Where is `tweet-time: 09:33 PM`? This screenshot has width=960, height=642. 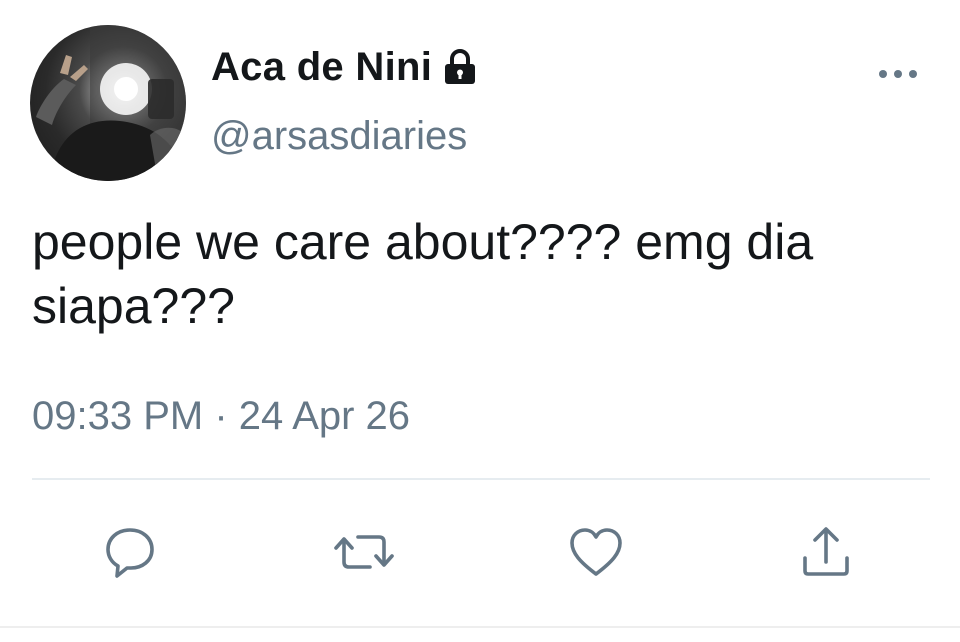
tweet-time: 09:33 PM is located at coordinates (118, 416).